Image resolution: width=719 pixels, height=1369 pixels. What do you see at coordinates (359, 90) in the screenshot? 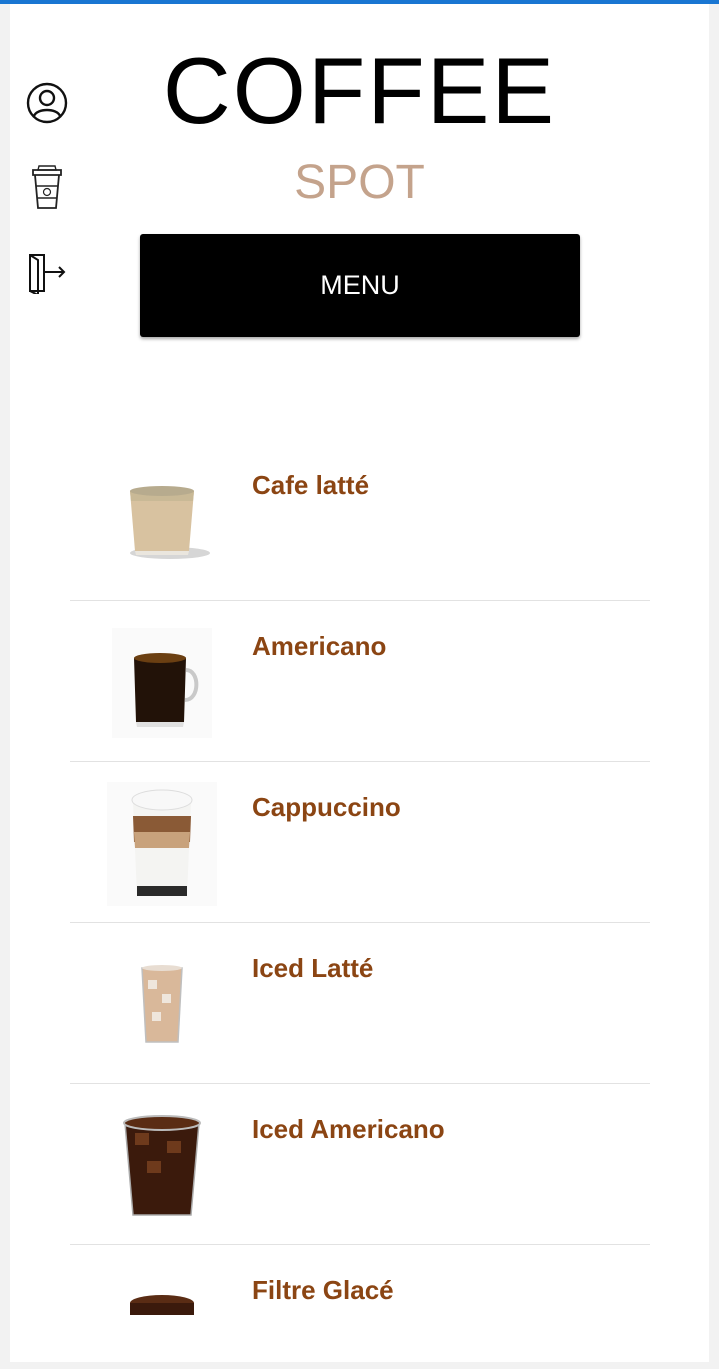
I see `app-title: COFFEE` at bounding box center [359, 90].